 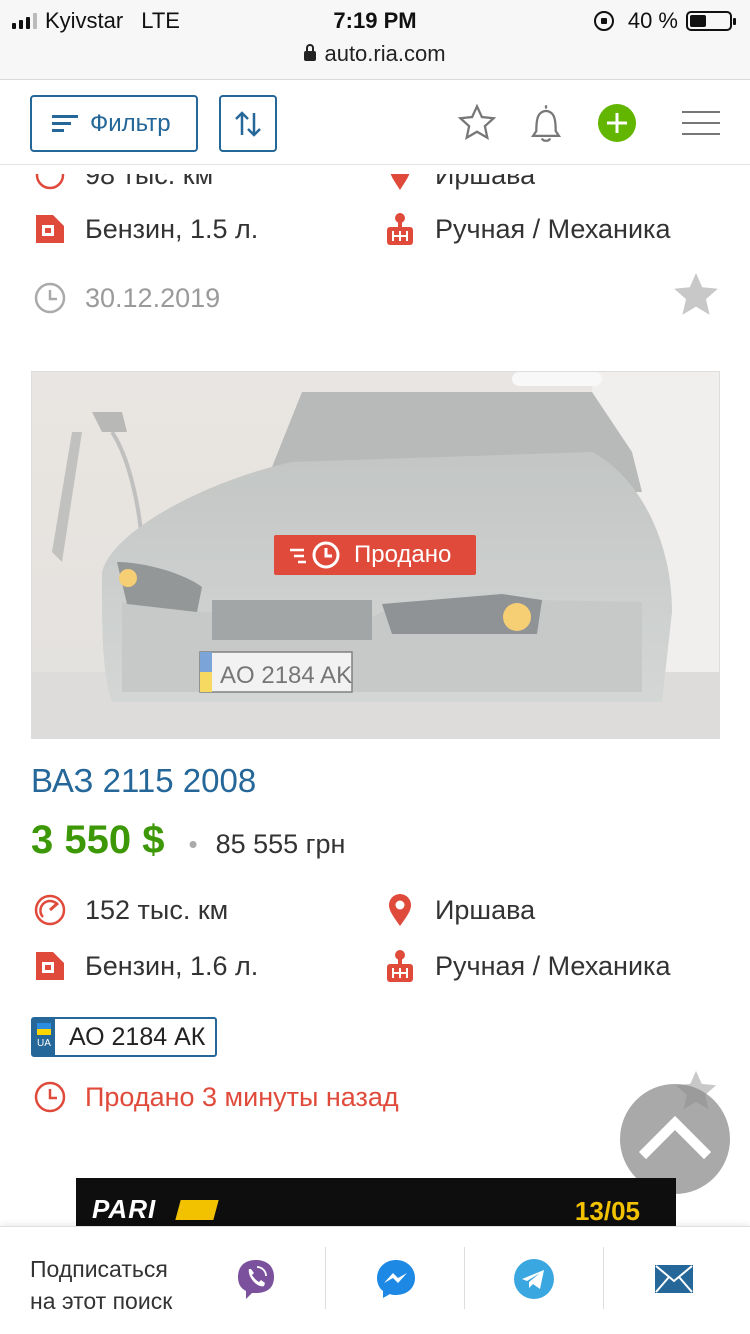 I want to click on url-text: auto.ria.com, so click(x=385, y=53).